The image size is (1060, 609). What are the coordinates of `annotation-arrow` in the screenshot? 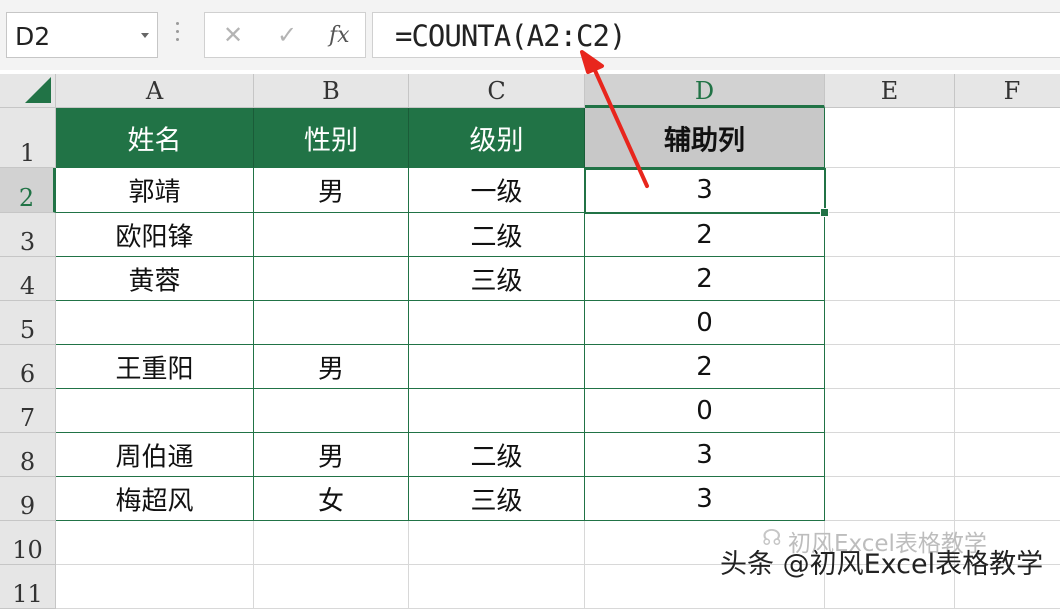 It's located at (614, 119).